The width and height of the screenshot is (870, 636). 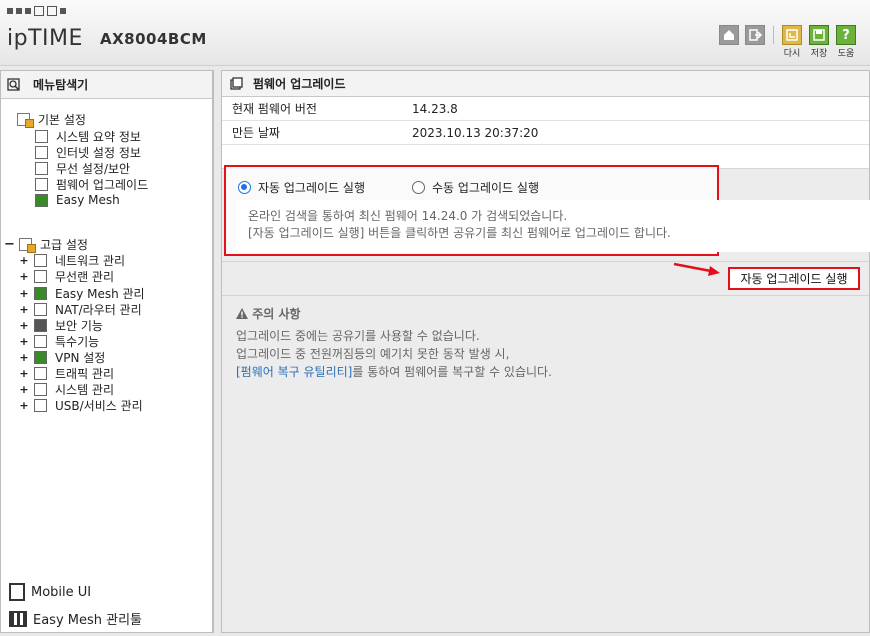 What do you see at coordinates (394, 314) in the screenshot?
I see `notice-header: 주의 사항` at bounding box center [394, 314].